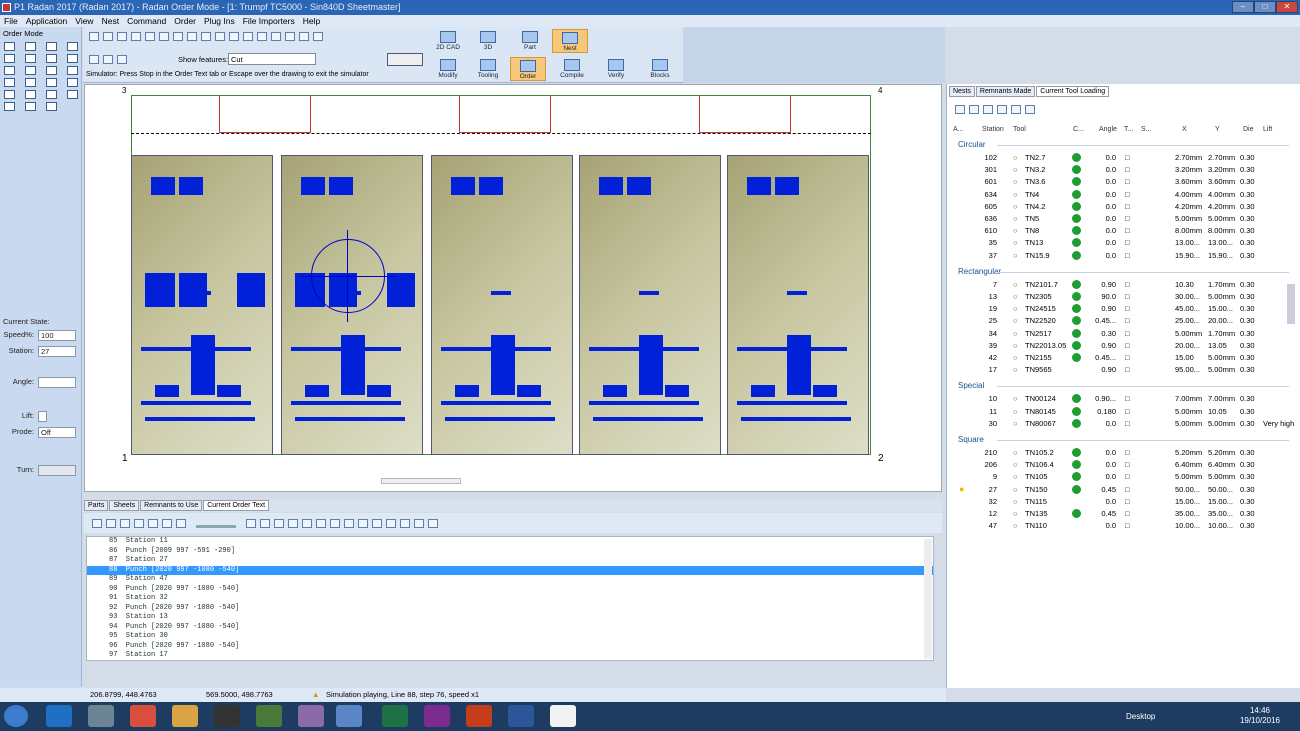 The height and width of the screenshot is (731, 1300). I want to click on menu-order: Order, so click(185, 21).